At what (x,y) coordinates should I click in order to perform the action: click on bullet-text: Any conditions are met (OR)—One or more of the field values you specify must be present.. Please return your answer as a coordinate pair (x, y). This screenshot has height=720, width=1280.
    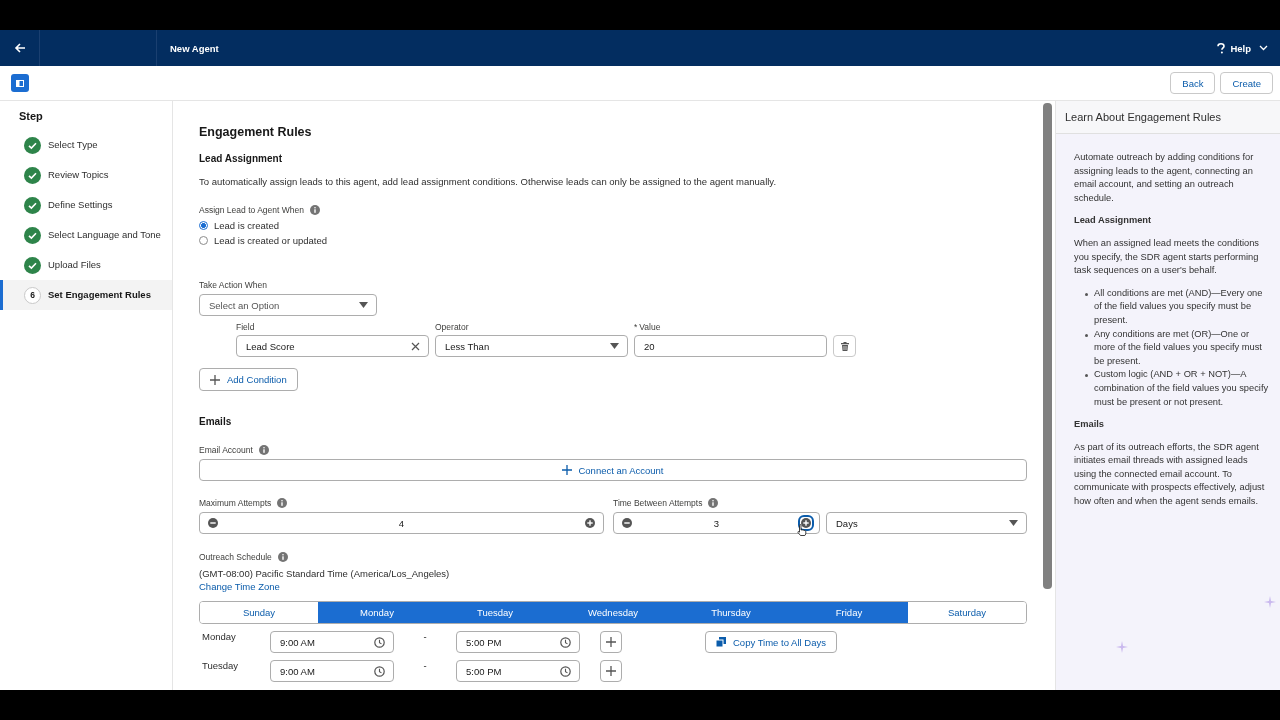
    Looking at the image, I should click on (1178, 347).